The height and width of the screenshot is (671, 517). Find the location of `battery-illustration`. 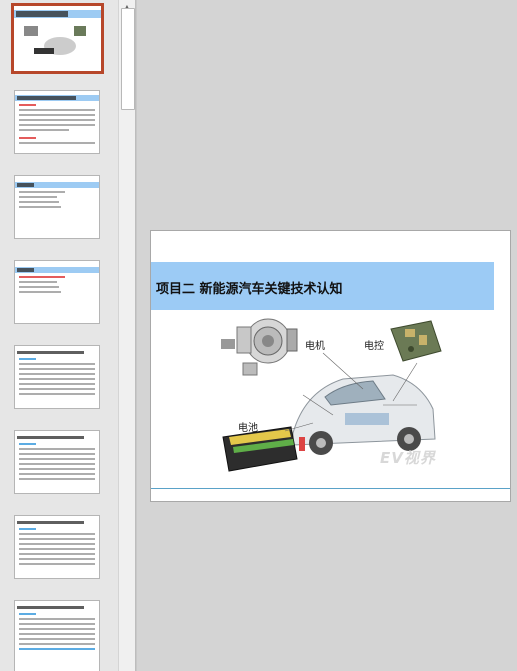

battery-illustration is located at coordinates (263, 449).